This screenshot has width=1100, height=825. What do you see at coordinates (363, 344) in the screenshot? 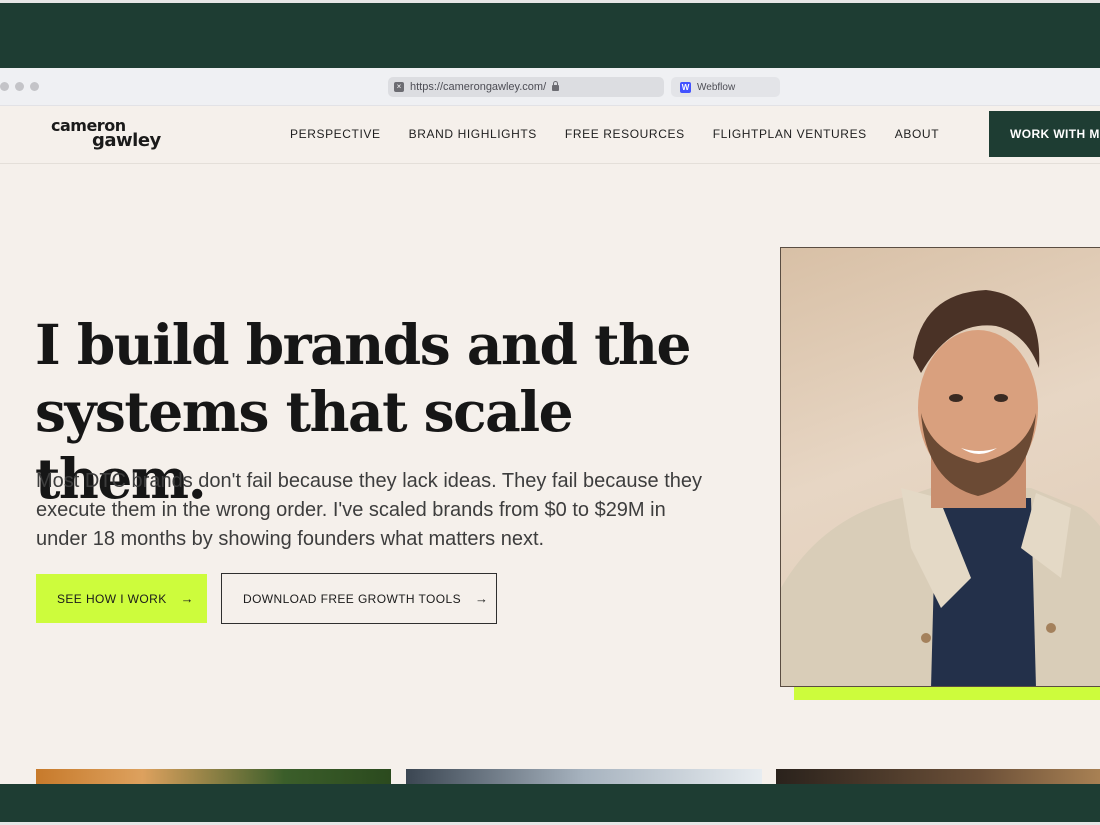
I see `hero-headline-line-1: I build brands and the` at bounding box center [363, 344].